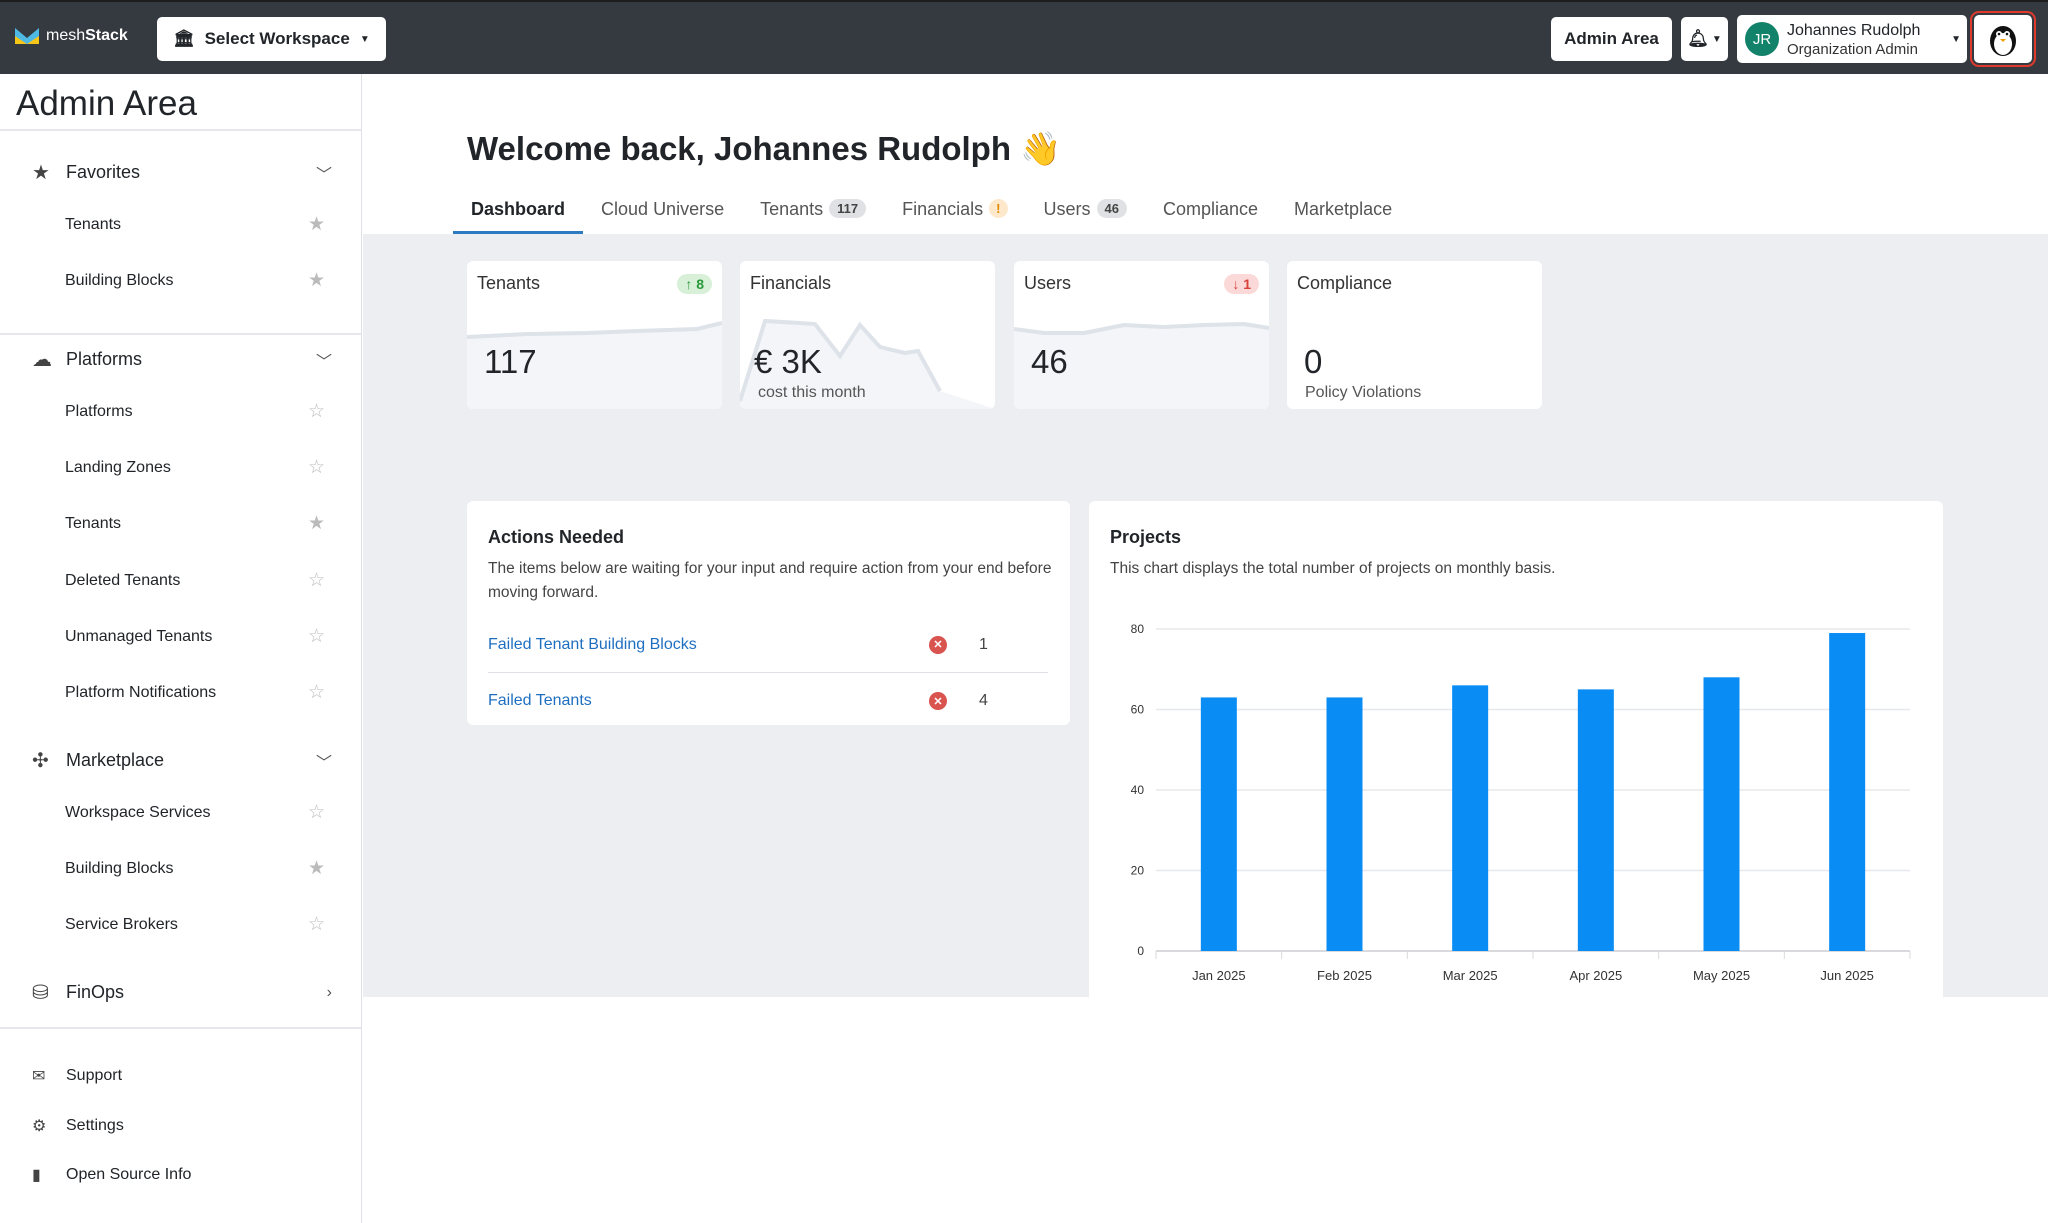 This screenshot has height=1223, width=2048. Describe the element at coordinates (1698, 38) in the screenshot. I see `bell-icon: 🔔︎` at that location.